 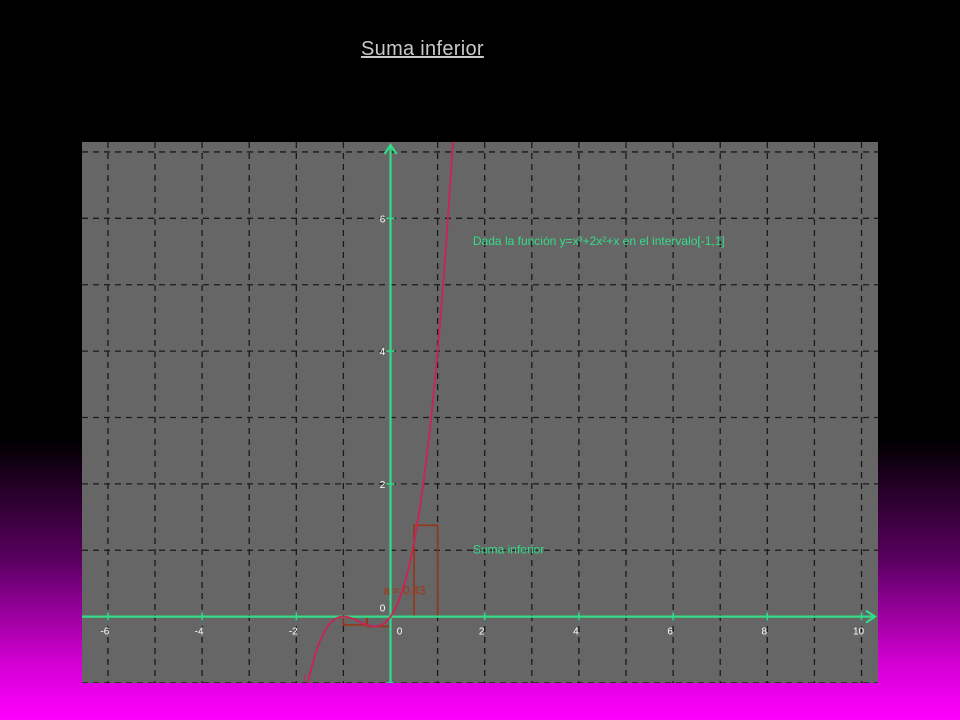 I want to click on y-tick-label: 2, so click(x=383, y=485).